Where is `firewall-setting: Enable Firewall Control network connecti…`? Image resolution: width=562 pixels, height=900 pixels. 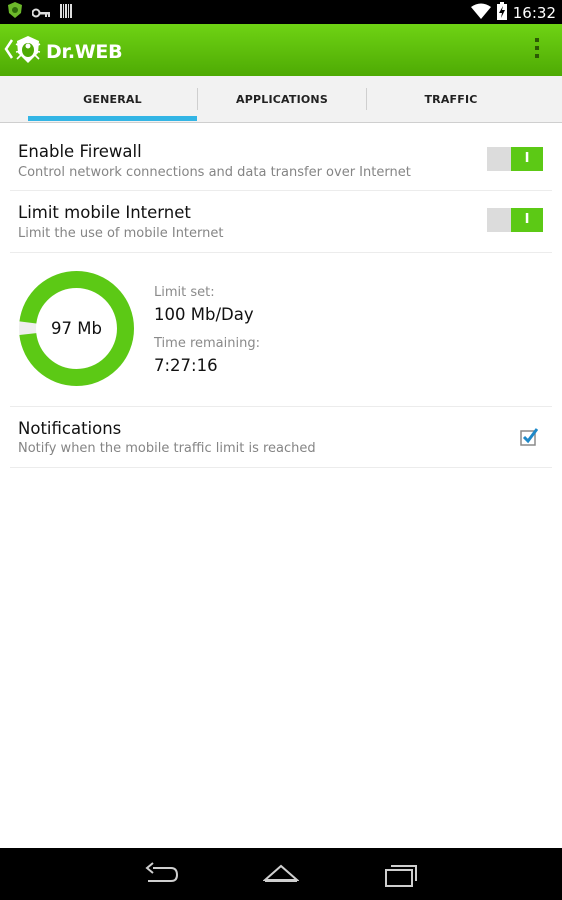 firewall-setting: Enable Firewall Control network connecti… is located at coordinates (281, 160).